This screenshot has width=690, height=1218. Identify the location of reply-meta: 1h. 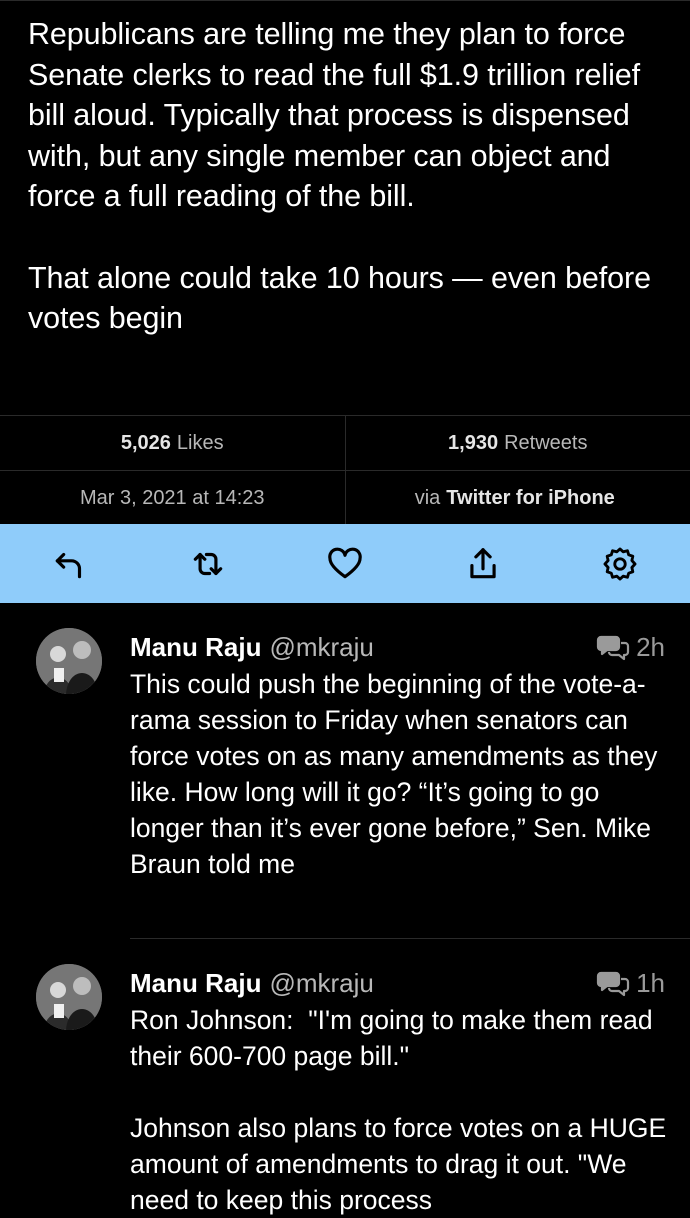
(630, 983).